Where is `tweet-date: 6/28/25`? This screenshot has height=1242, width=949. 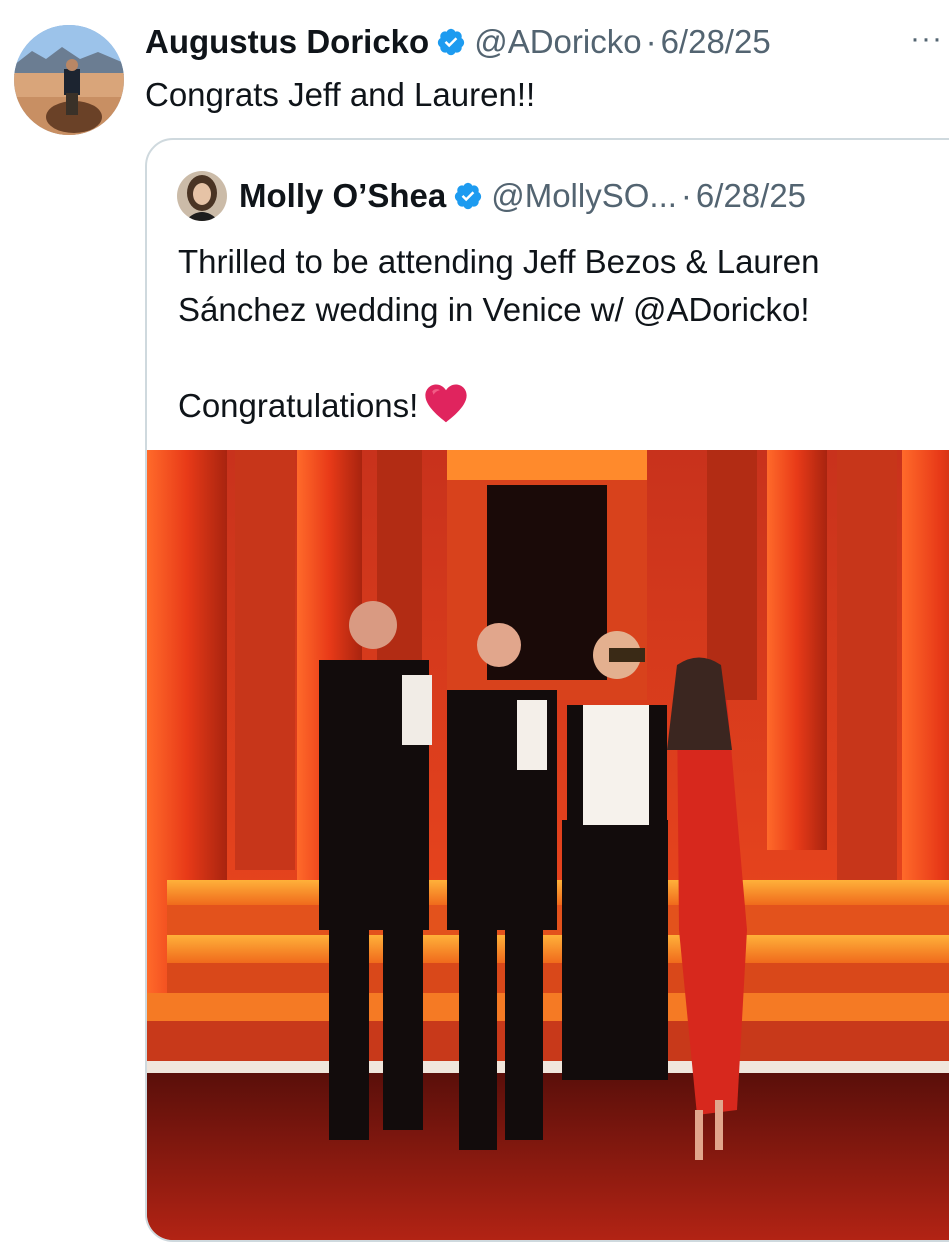 tweet-date: 6/28/25 is located at coordinates (716, 42).